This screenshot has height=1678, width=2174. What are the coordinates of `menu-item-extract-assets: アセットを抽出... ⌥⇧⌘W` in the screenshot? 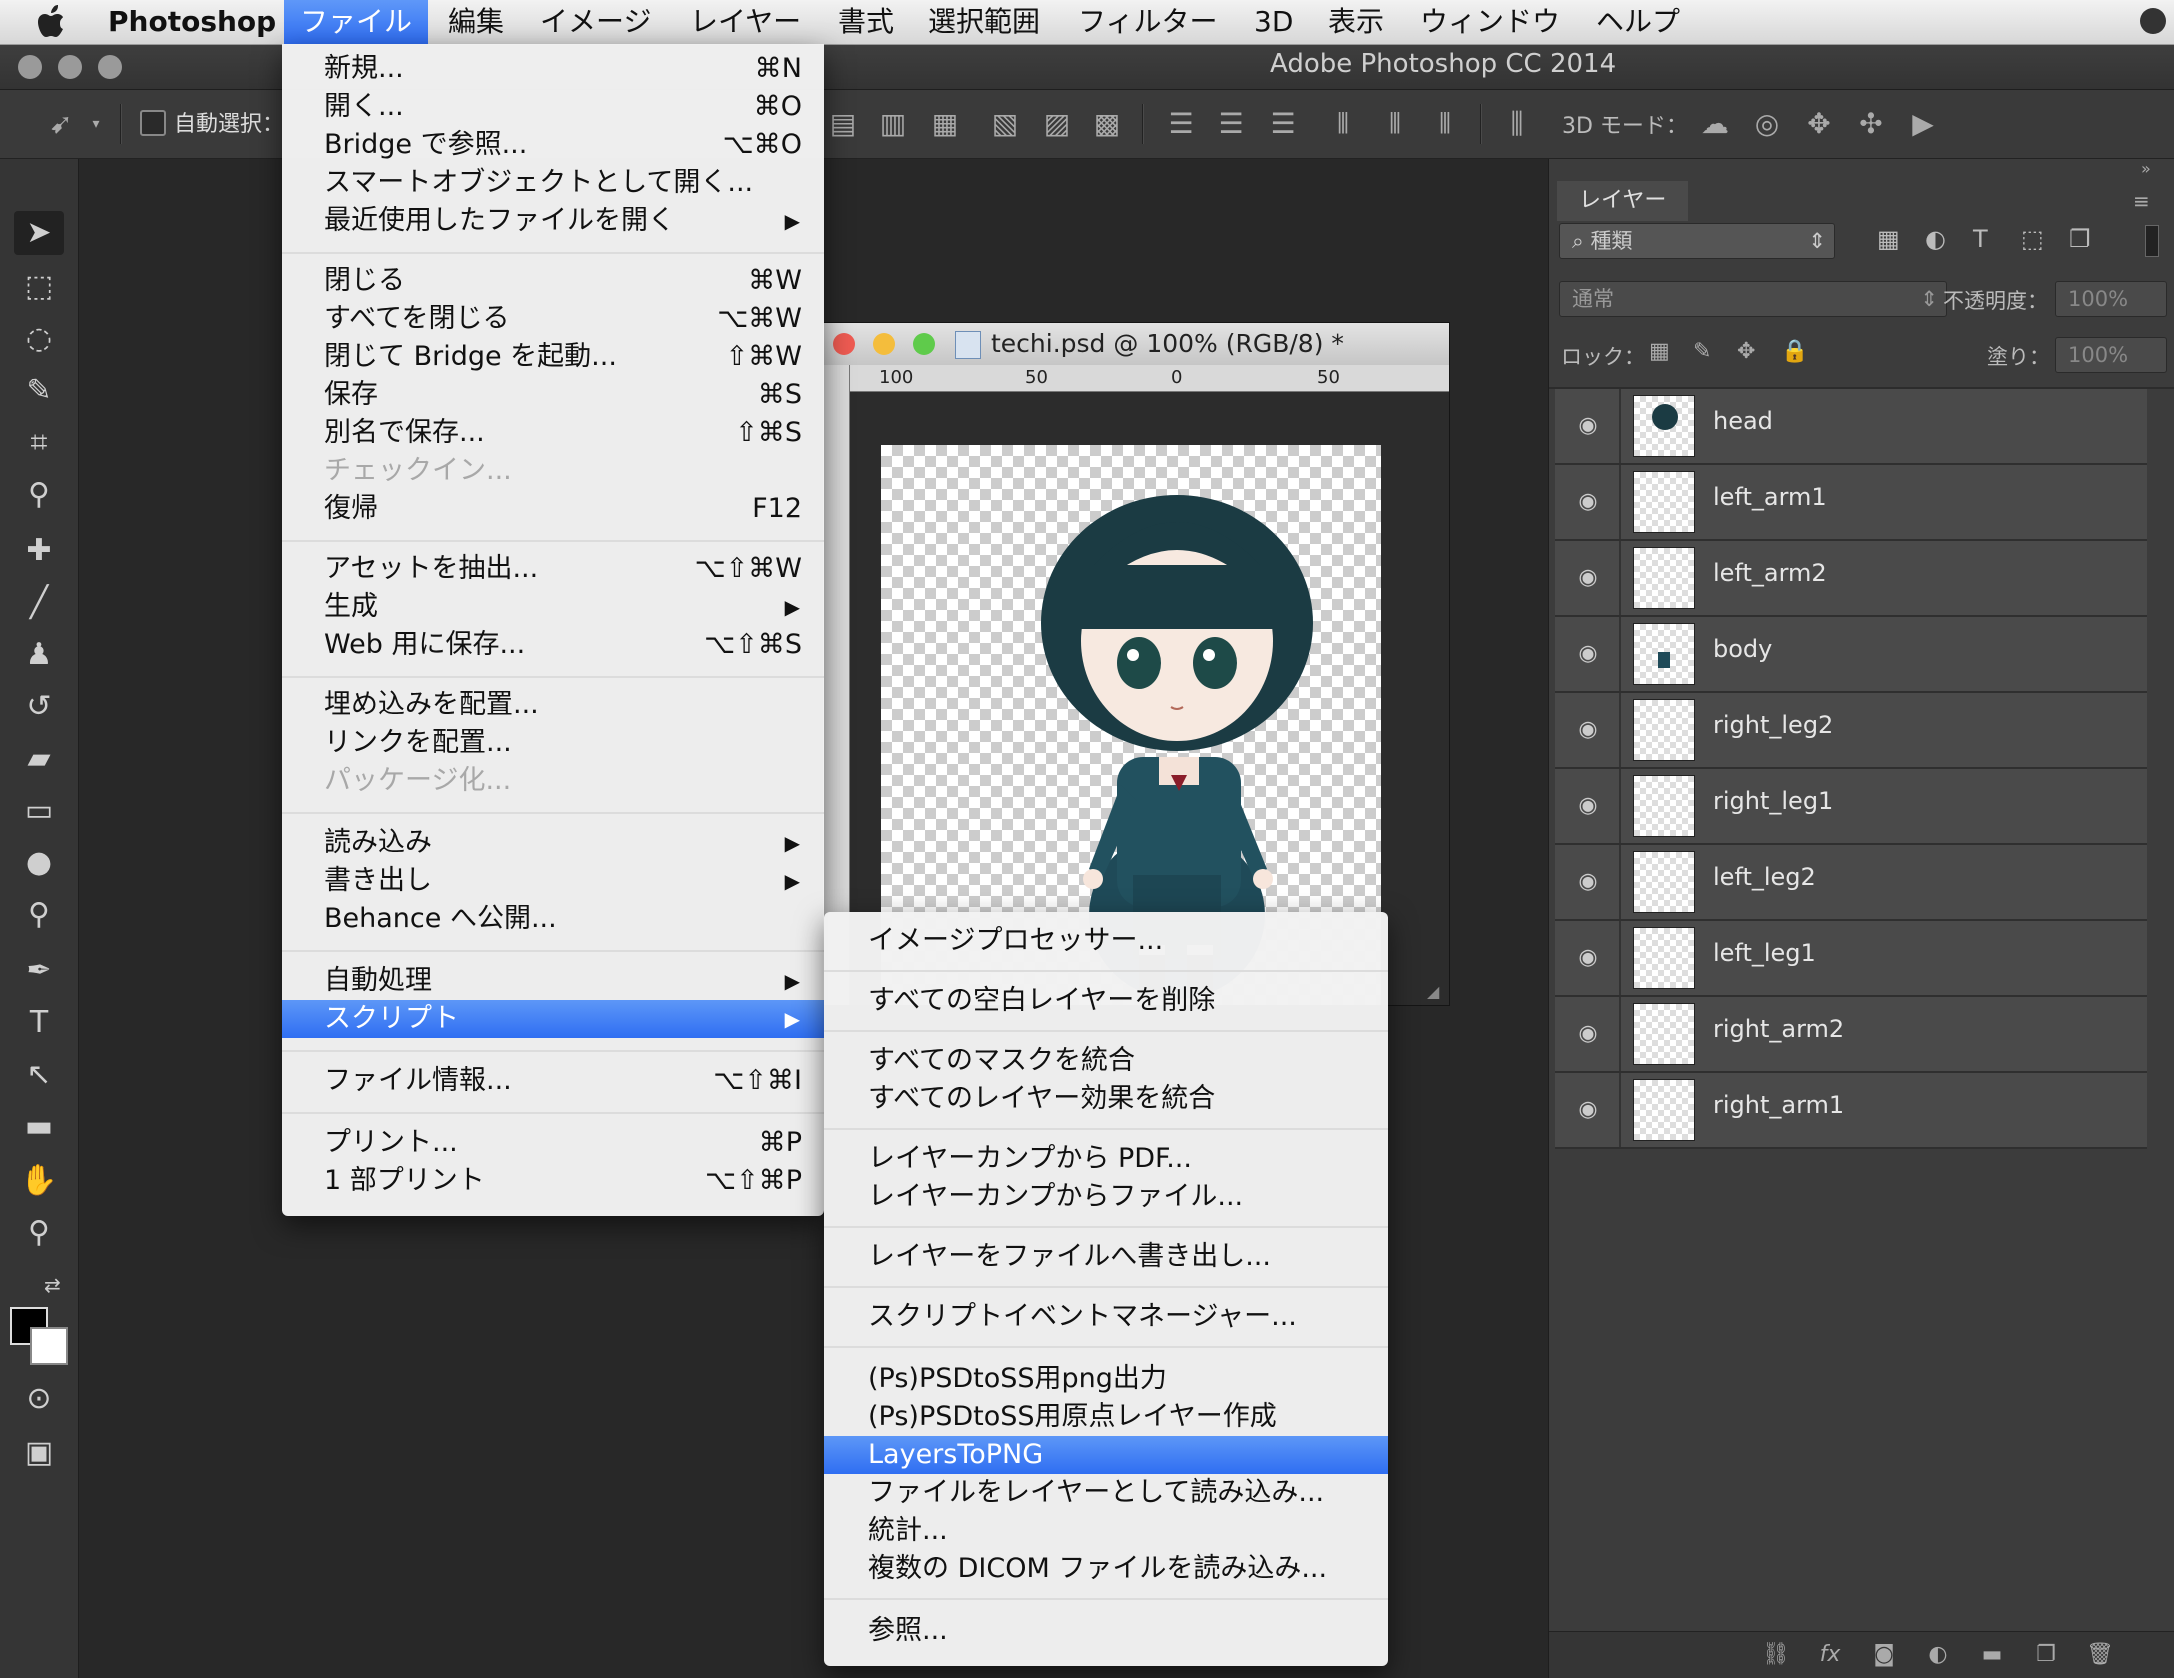 It's located at (553, 569).